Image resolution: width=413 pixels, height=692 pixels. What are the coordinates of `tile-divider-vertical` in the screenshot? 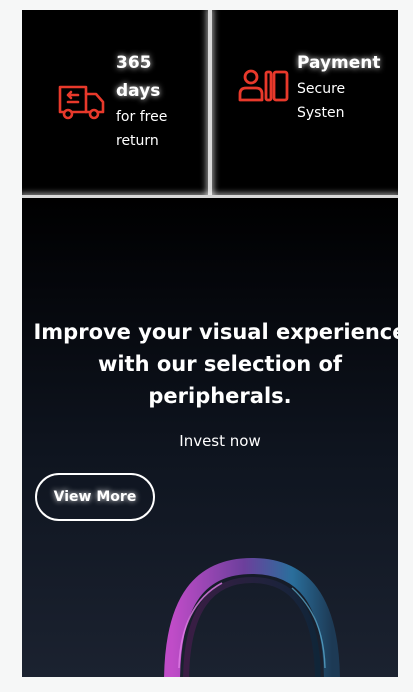 It's located at (210, 104).